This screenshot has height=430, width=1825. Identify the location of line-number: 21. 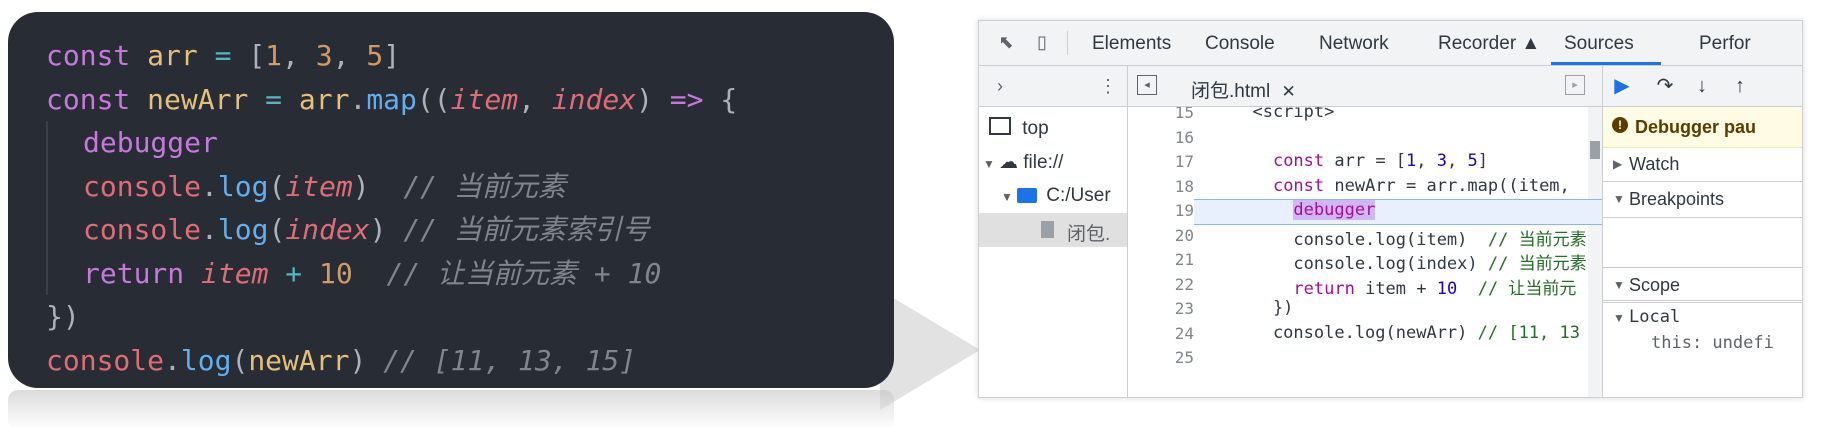
(1161, 259).